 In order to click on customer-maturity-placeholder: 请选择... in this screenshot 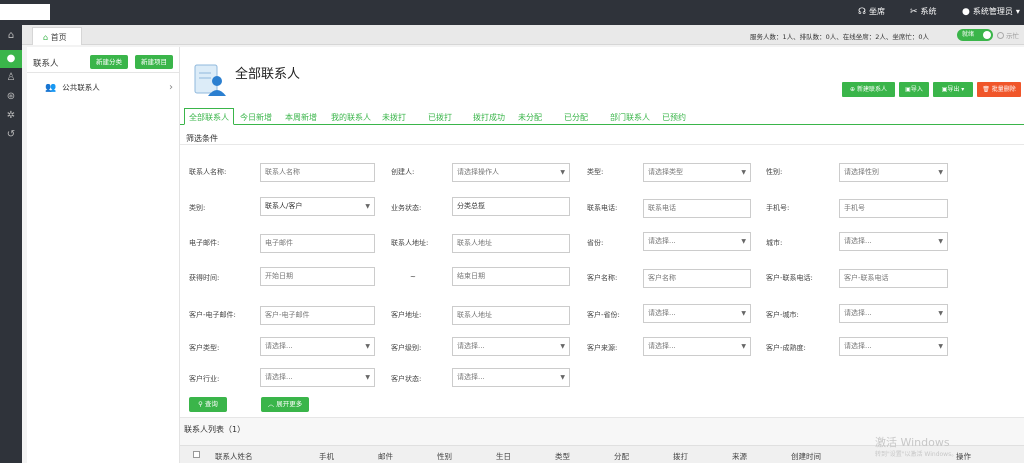, I will do `click(858, 346)`.